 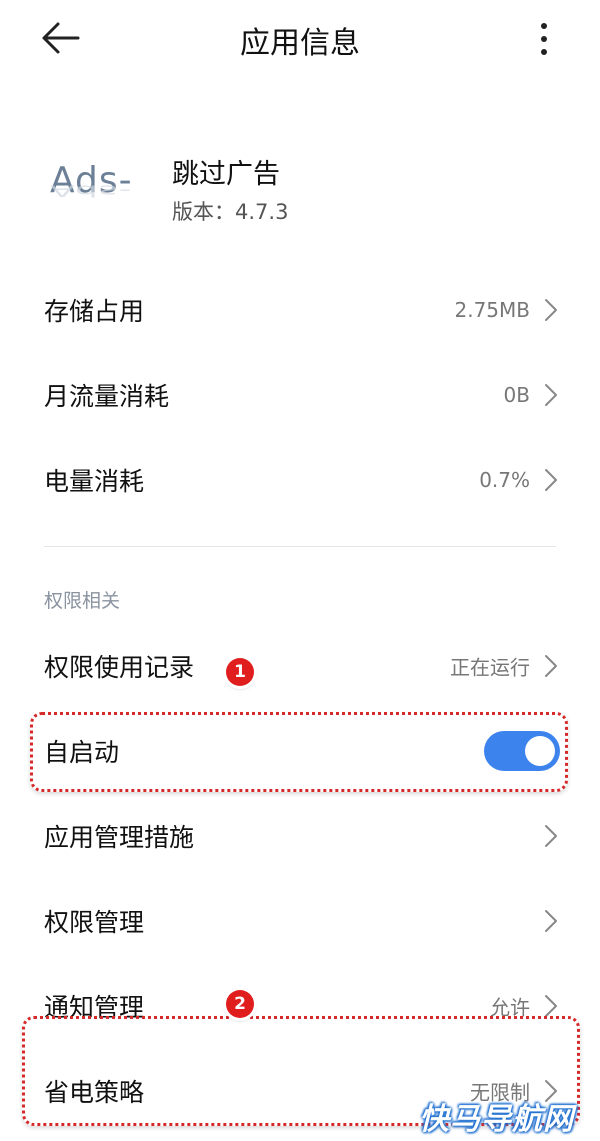 What do you see at coordinates (91, 190) in the screenshot?
I see `app-icon-reflection: Ads-` at bounding box center [91, 190].